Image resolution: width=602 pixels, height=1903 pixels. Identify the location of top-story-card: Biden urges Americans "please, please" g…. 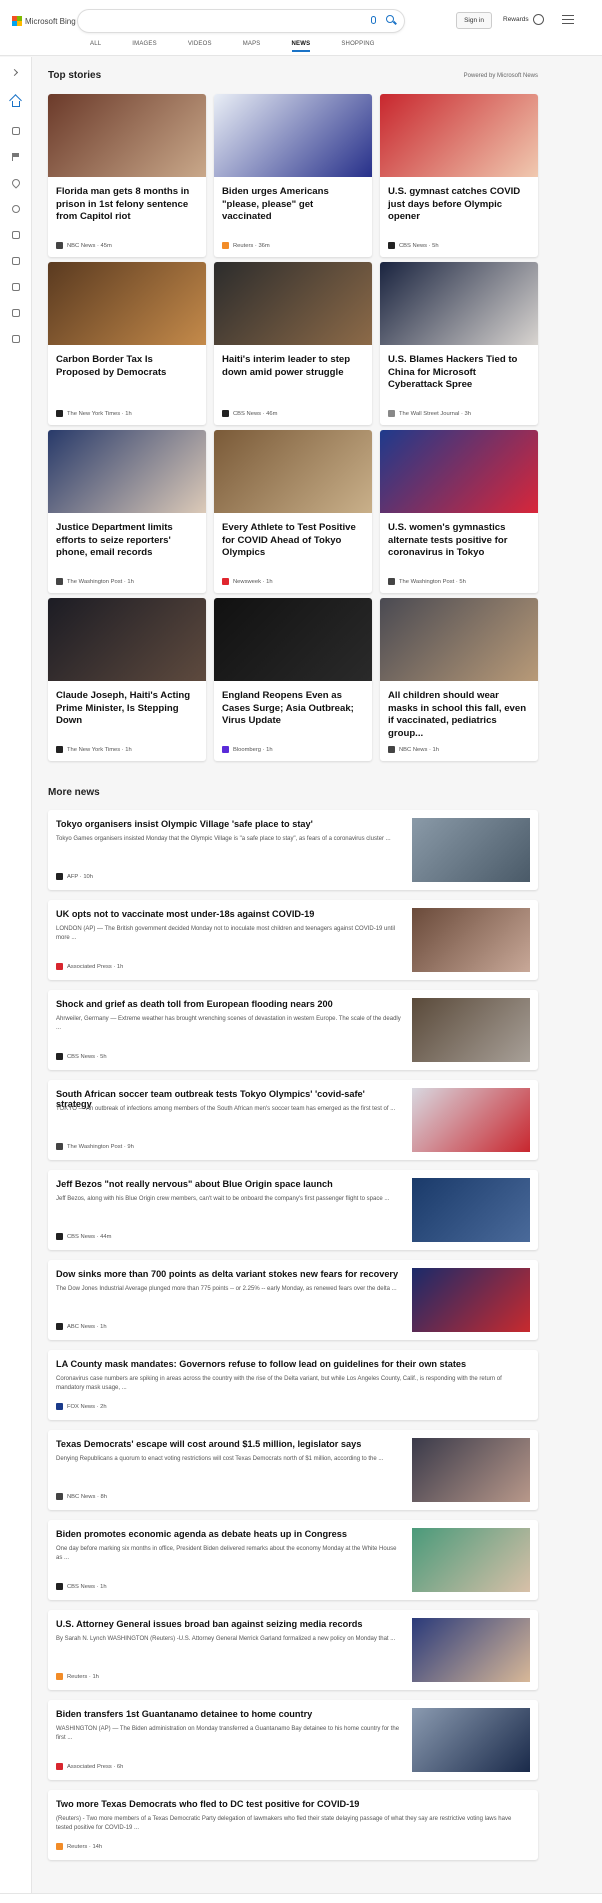
(293, 175).